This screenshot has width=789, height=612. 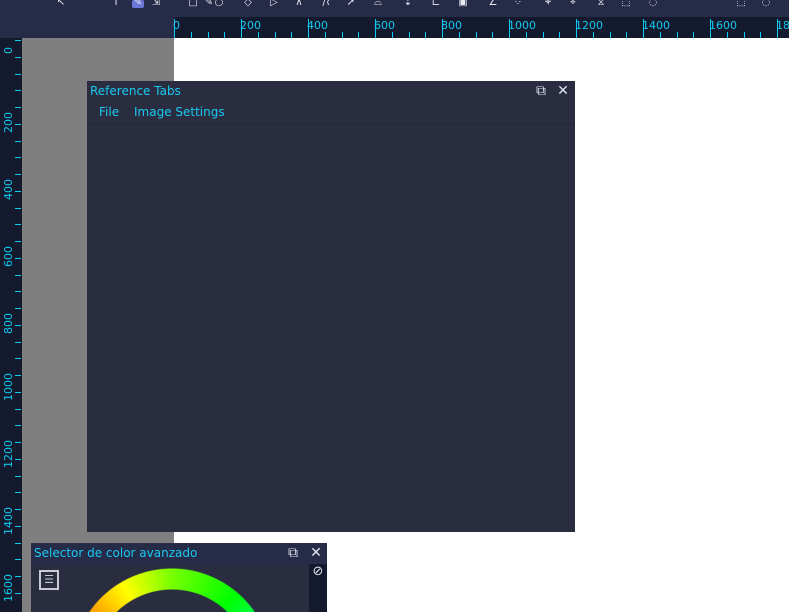 I want to click on transform-icon: ⇲, so click(x=156, y=4).